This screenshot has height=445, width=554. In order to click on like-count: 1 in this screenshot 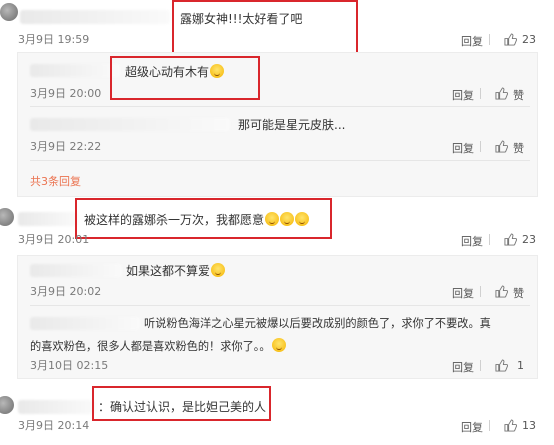, I will do `click(520, 365)`.